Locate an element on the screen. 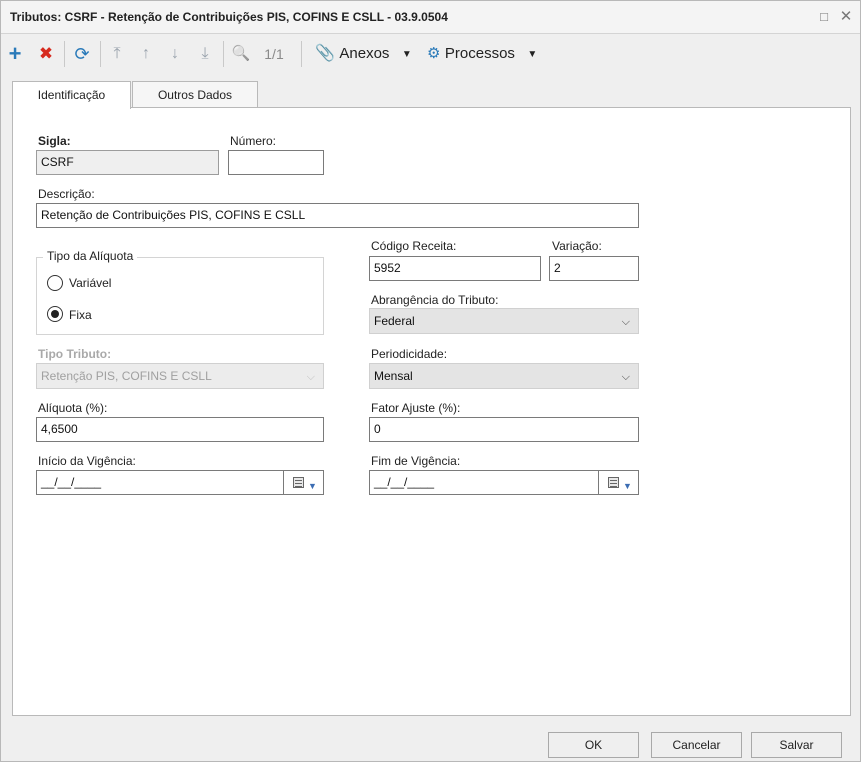 The height and width of the screenshot is (762, 861). descricao-label: Descrição: is located at coordinates (66, 194).